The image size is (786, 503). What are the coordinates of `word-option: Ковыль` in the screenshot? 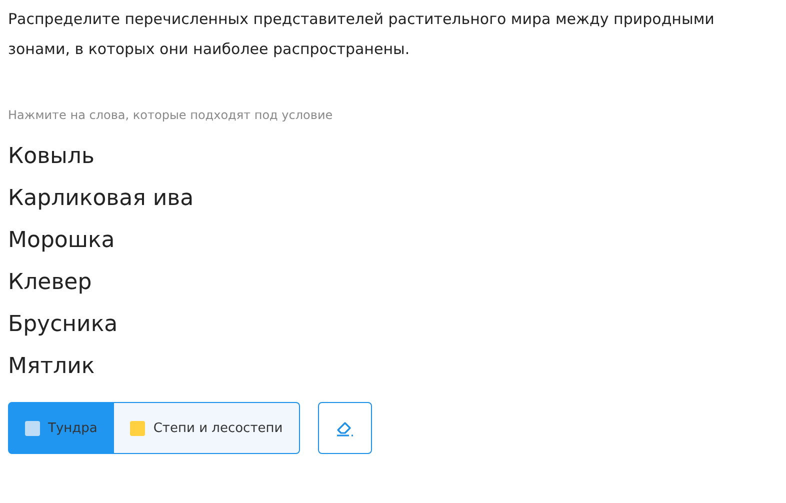 It's located at (51, 157).